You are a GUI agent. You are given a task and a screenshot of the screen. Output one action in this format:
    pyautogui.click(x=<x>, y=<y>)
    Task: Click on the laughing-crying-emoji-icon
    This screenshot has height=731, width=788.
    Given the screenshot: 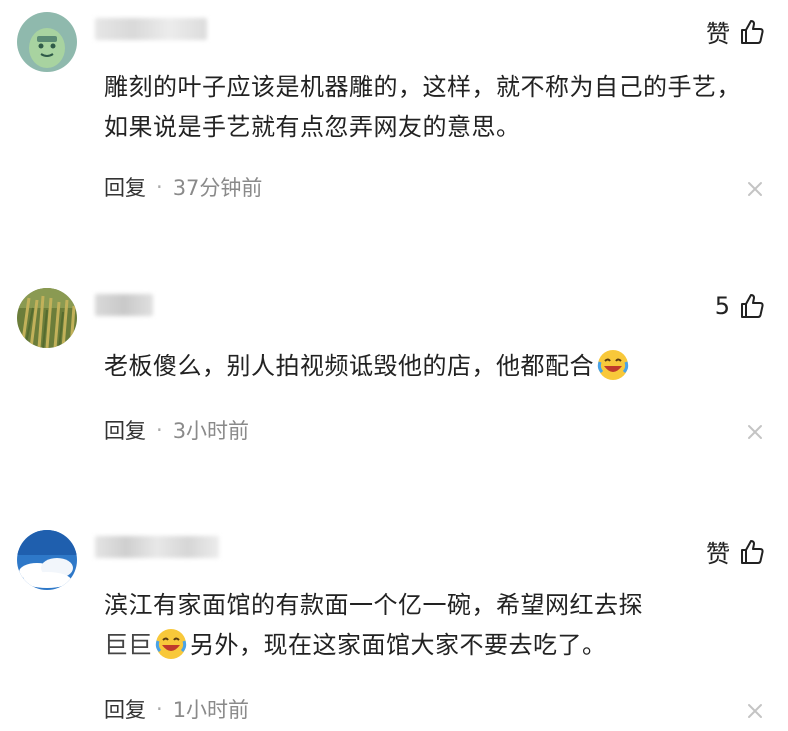 What is the action you would take?
    pyautogui.click(x=171, y=644)
    